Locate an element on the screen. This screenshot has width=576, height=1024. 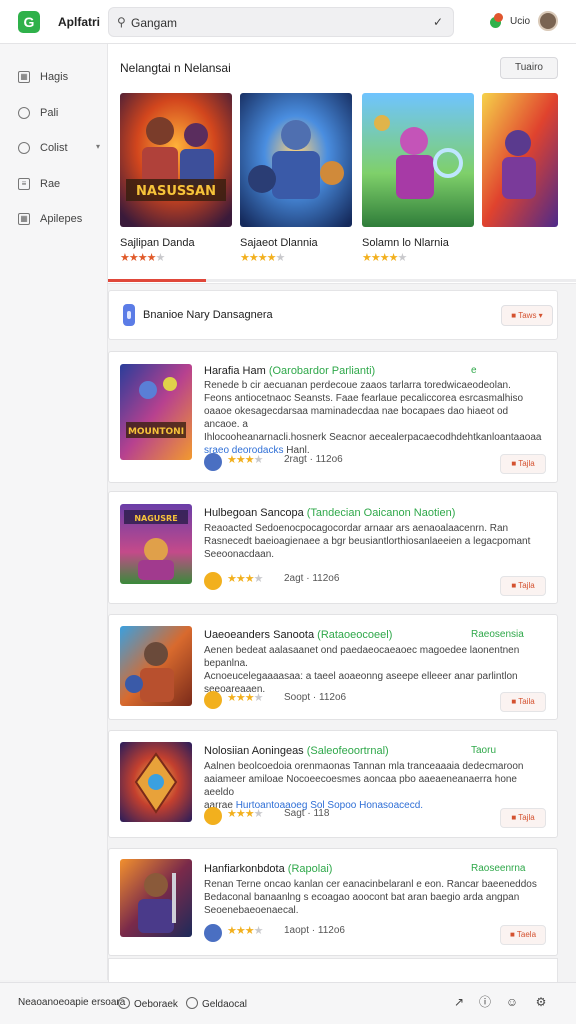
message-icon: ☺ is located at coordinates (512, 1002).